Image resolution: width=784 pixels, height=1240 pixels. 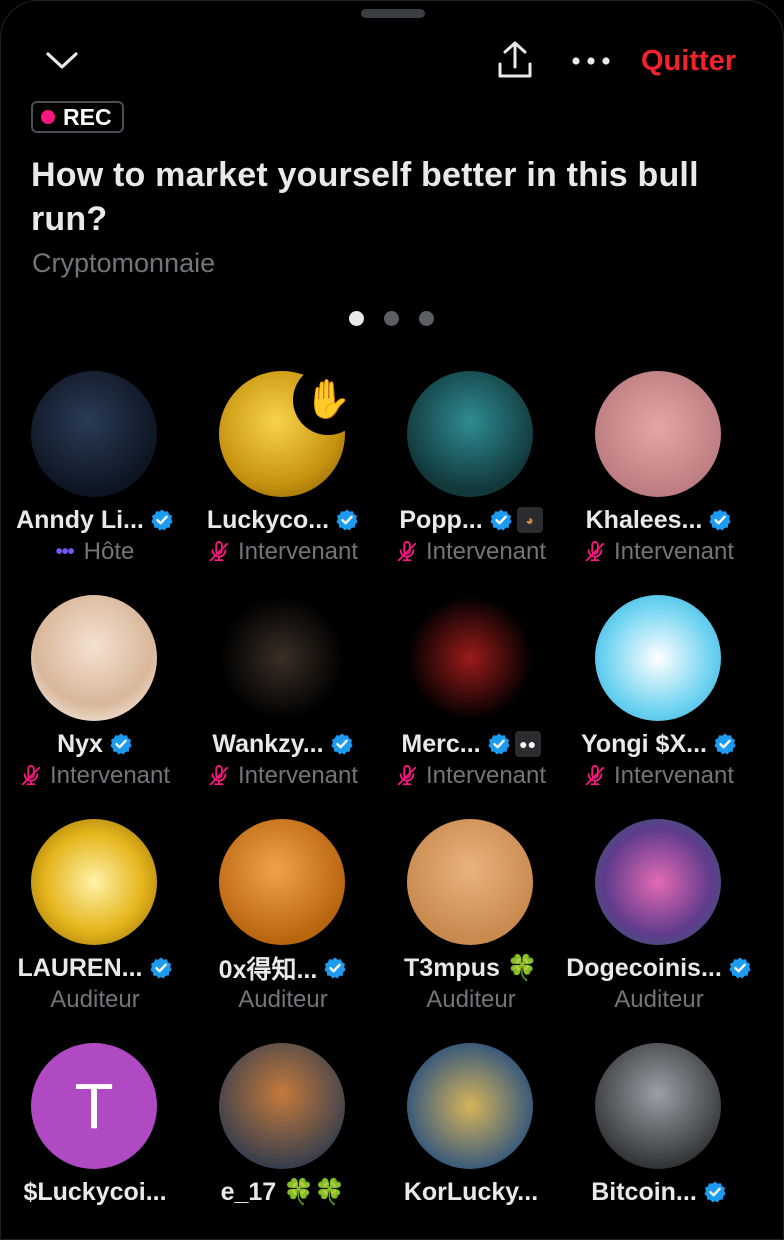 I want to click on participant-card: Dogecoinis... Auditeur, so click(x=659, y=929).